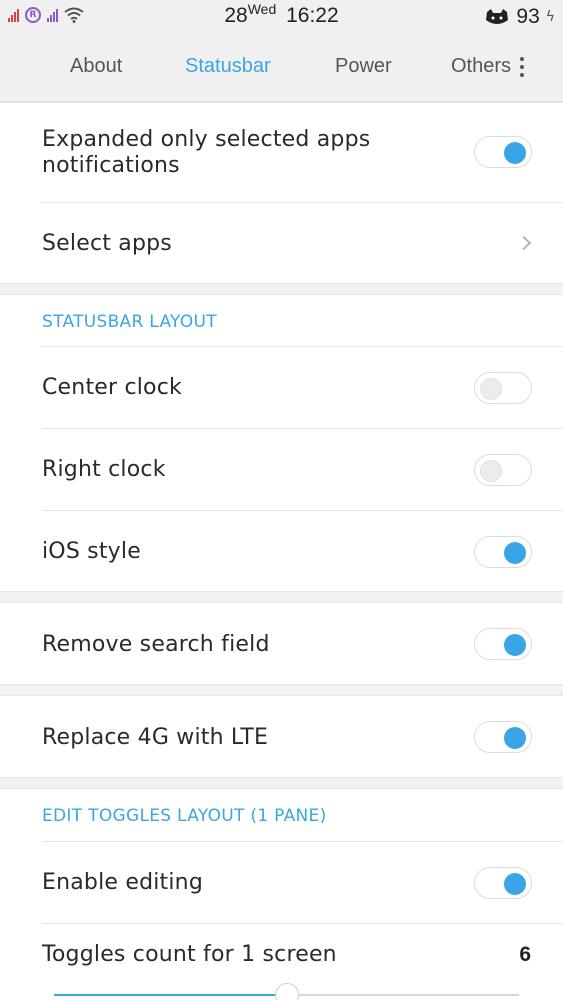 Image resolution: width=563 pixels, height=1000 pixels. Describe the element at coordinates (156, 644) in the screenshot. I see `remove-search-label: Remove search field` at that location.